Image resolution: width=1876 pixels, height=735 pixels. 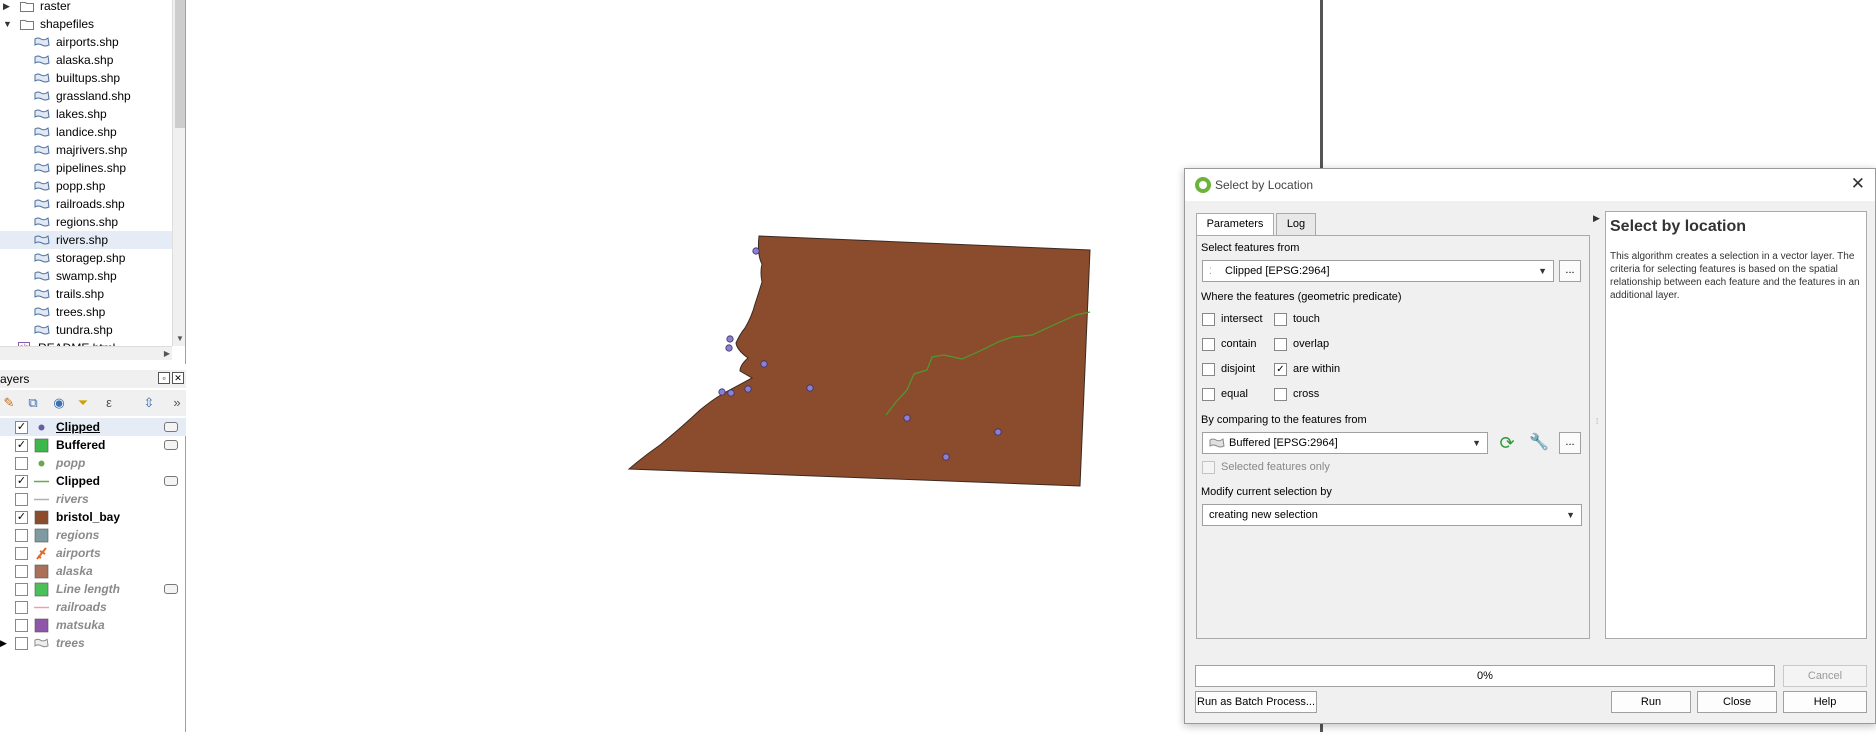 What do you see at coordinates (33, 403) in the screenshot?
I see `add-group-icon: ⧉` at bounding box center [33, 403].